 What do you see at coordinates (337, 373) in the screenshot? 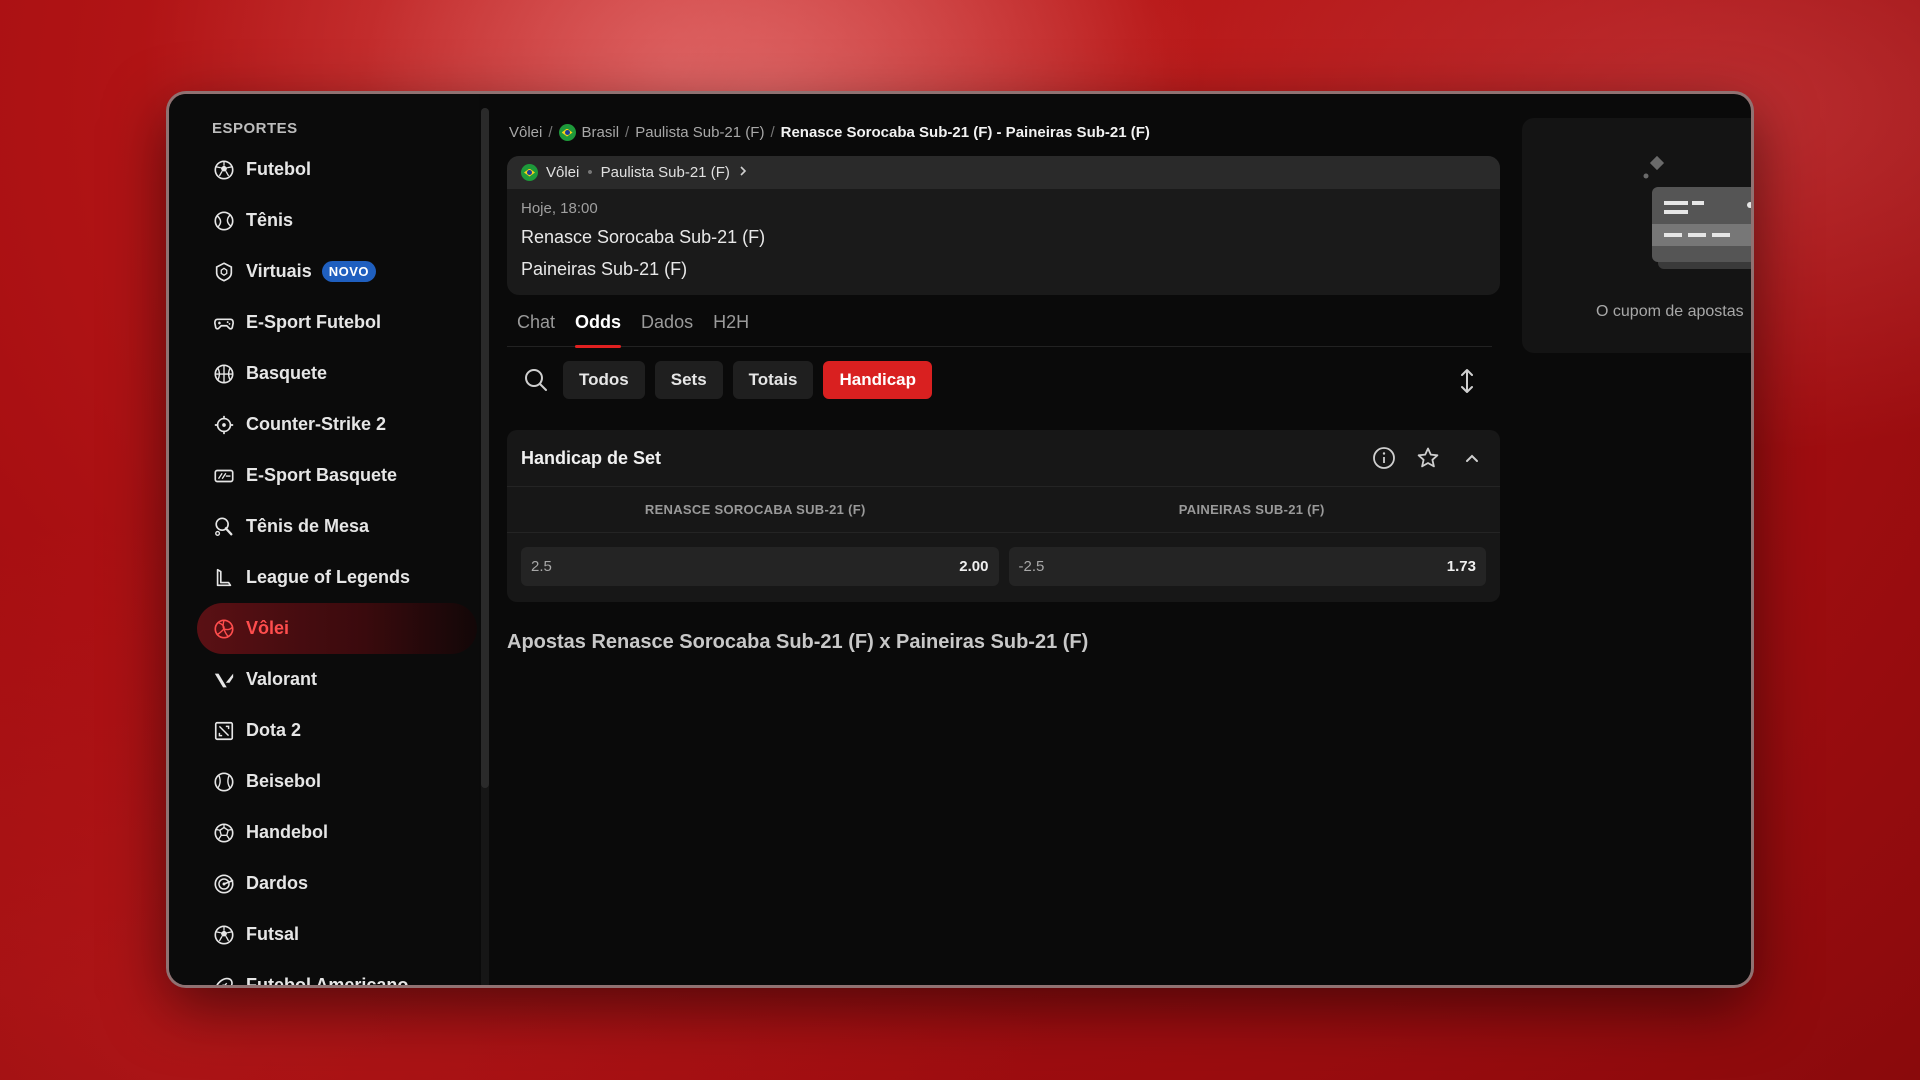
I see `sidebar-item-basquete: Basquete` at bounding box center [337, 373].